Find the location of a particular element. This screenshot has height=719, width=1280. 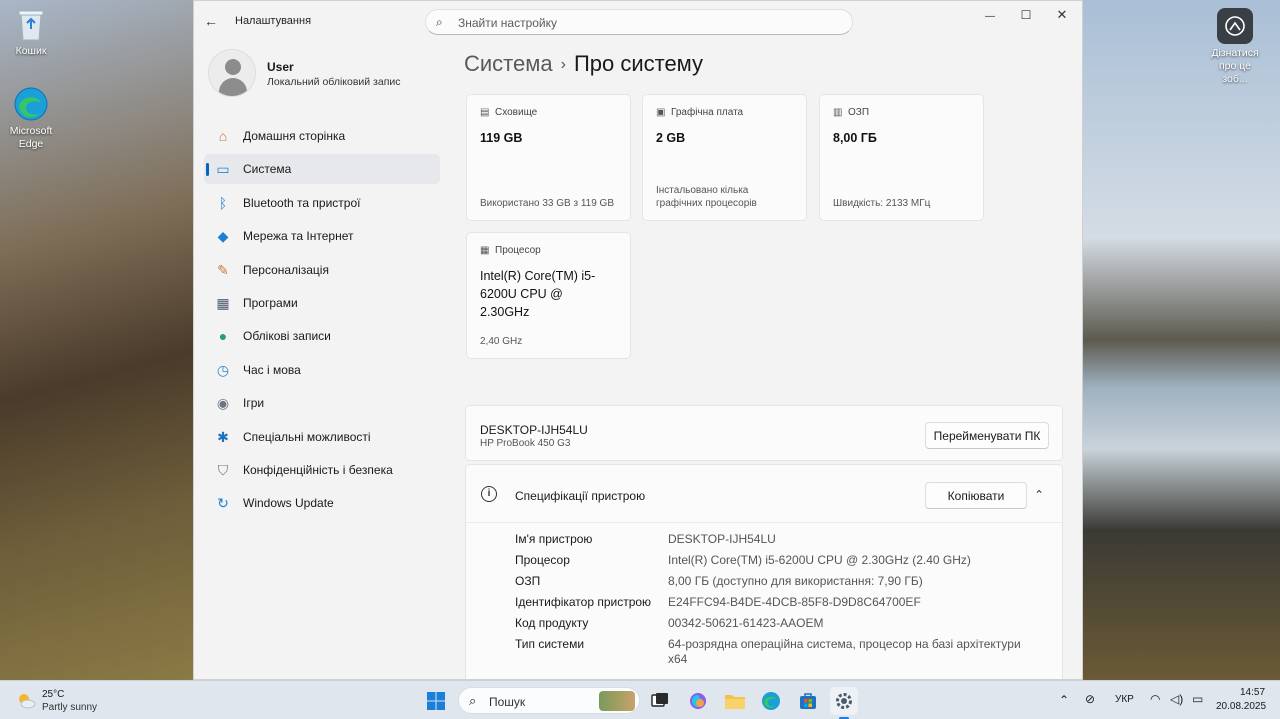

cpu-footer: 2,40 GHz is located at coordinates (501, 341).